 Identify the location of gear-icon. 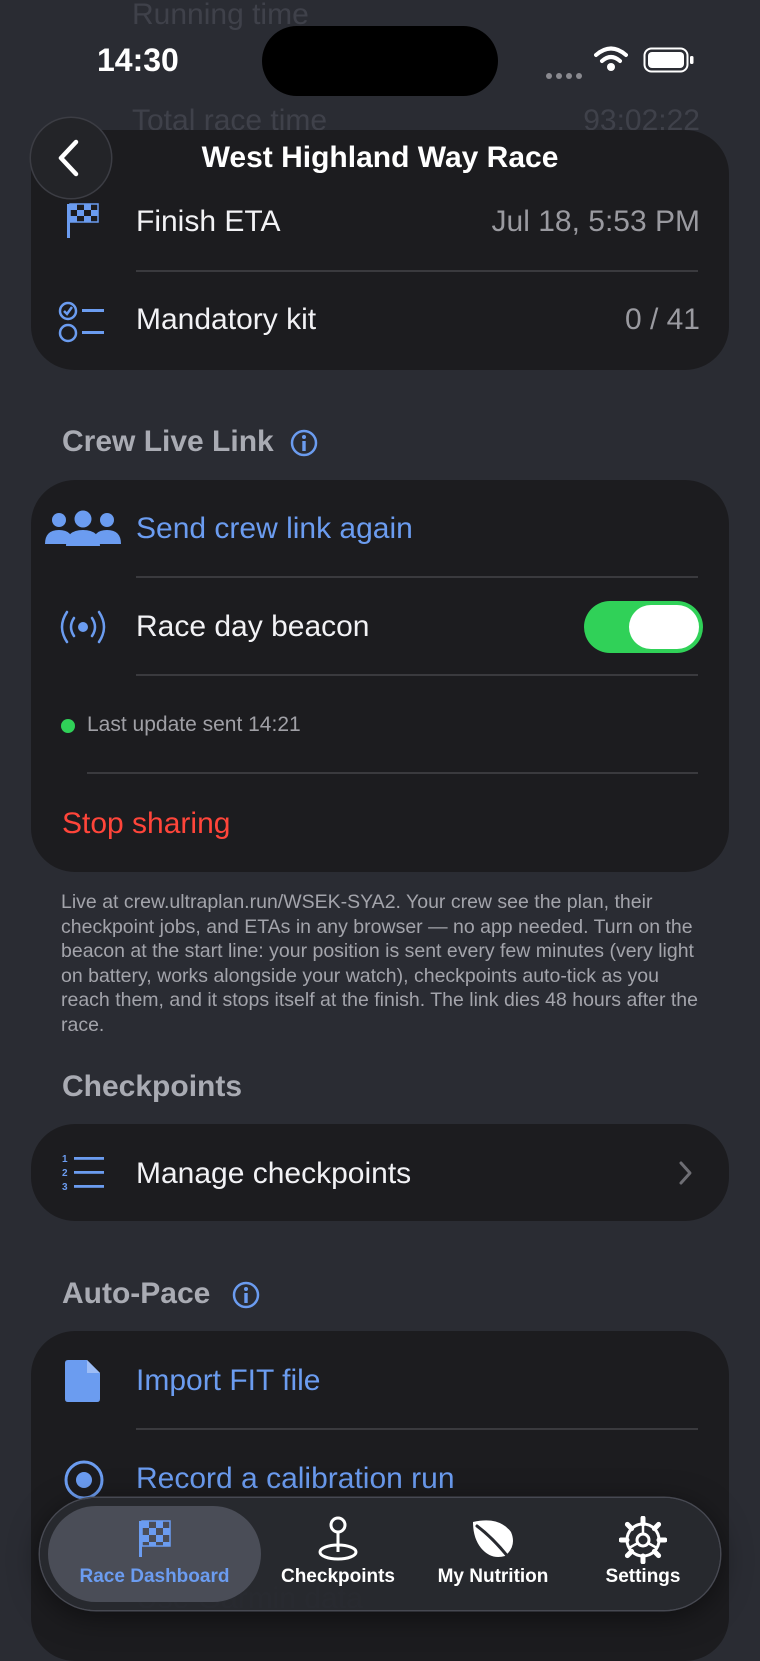
(643, 1540).